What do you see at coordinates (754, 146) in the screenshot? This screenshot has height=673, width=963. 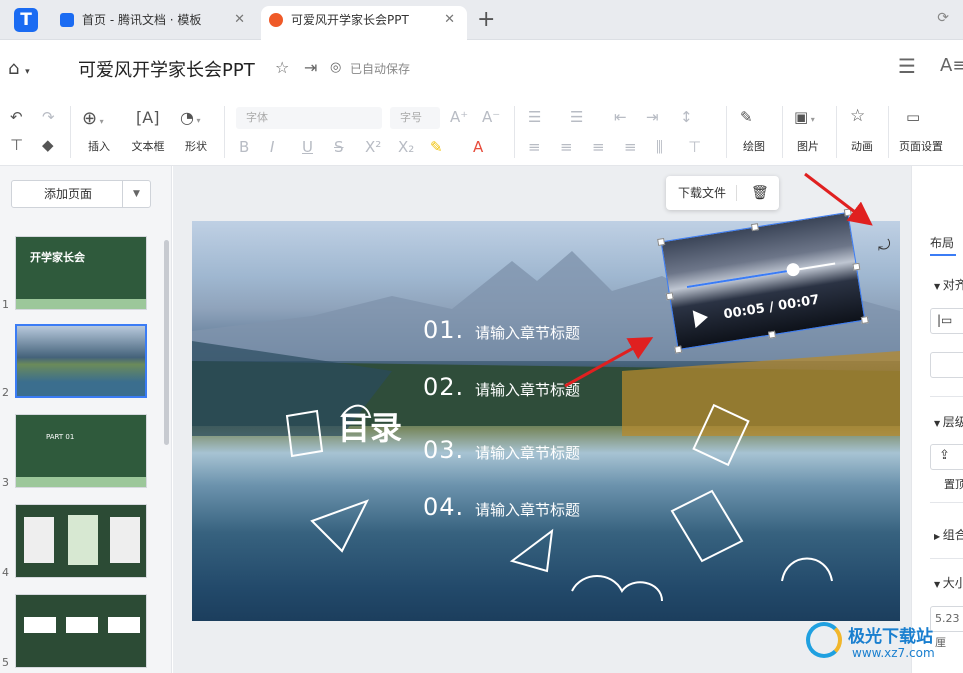 I see `draw-button: 绘图` at bounding box center [754, 146].